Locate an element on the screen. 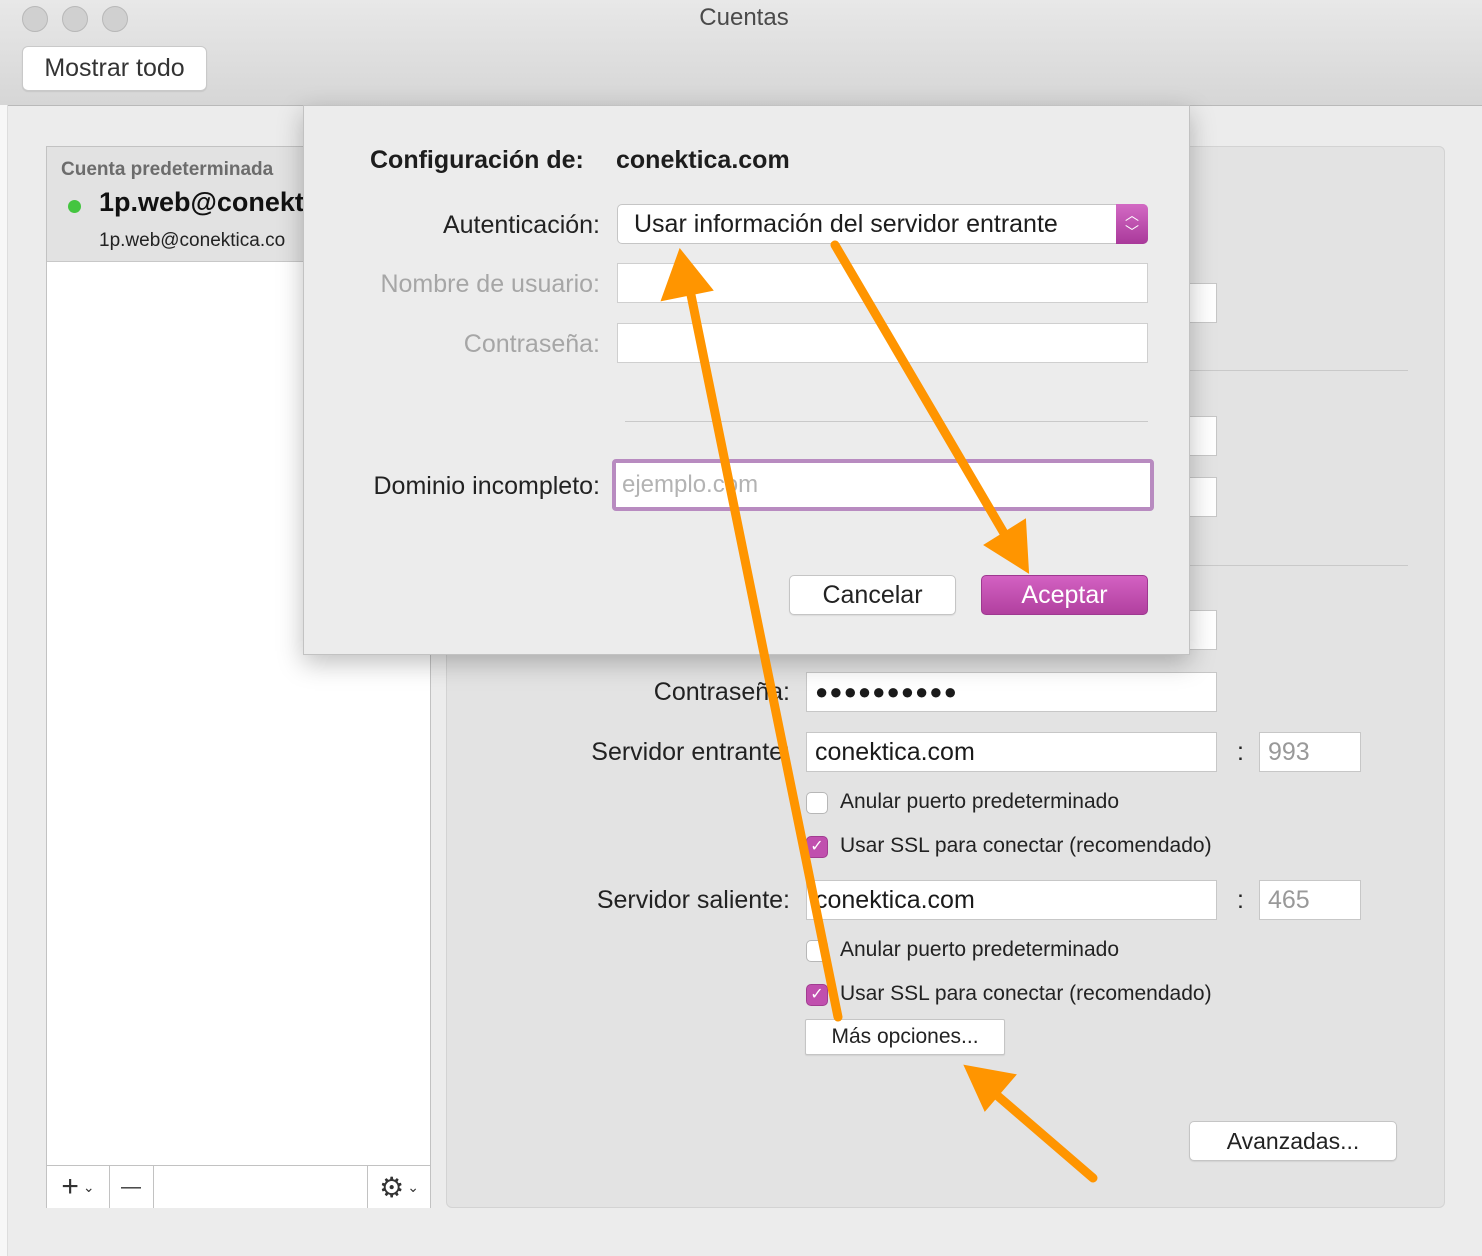  sheet-divider is located at coordinates (886, 421).